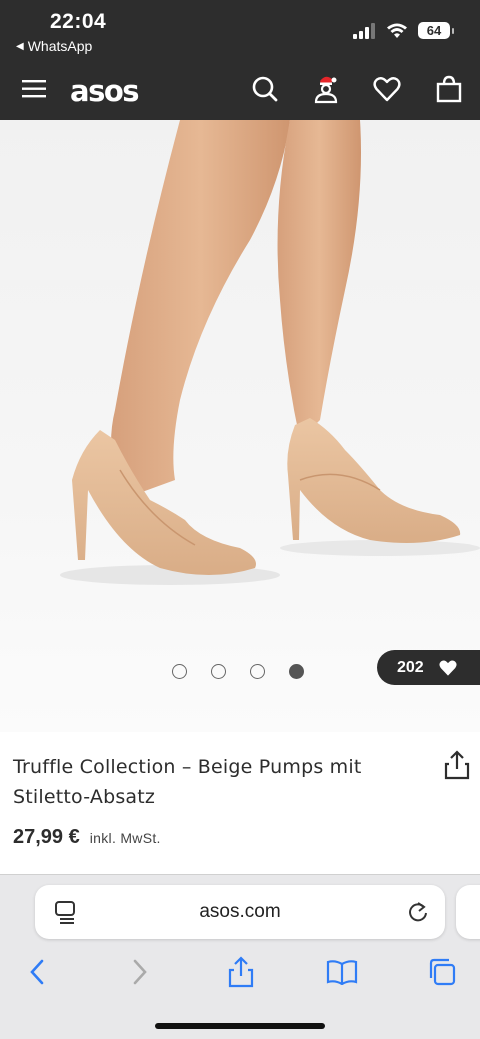 The height and width of the screenshot is (1039, 480). What do you see at coordinates (46, 837) in the screenshot?
I see `product-price: 27,99 €` at bounding box center [46, 837].